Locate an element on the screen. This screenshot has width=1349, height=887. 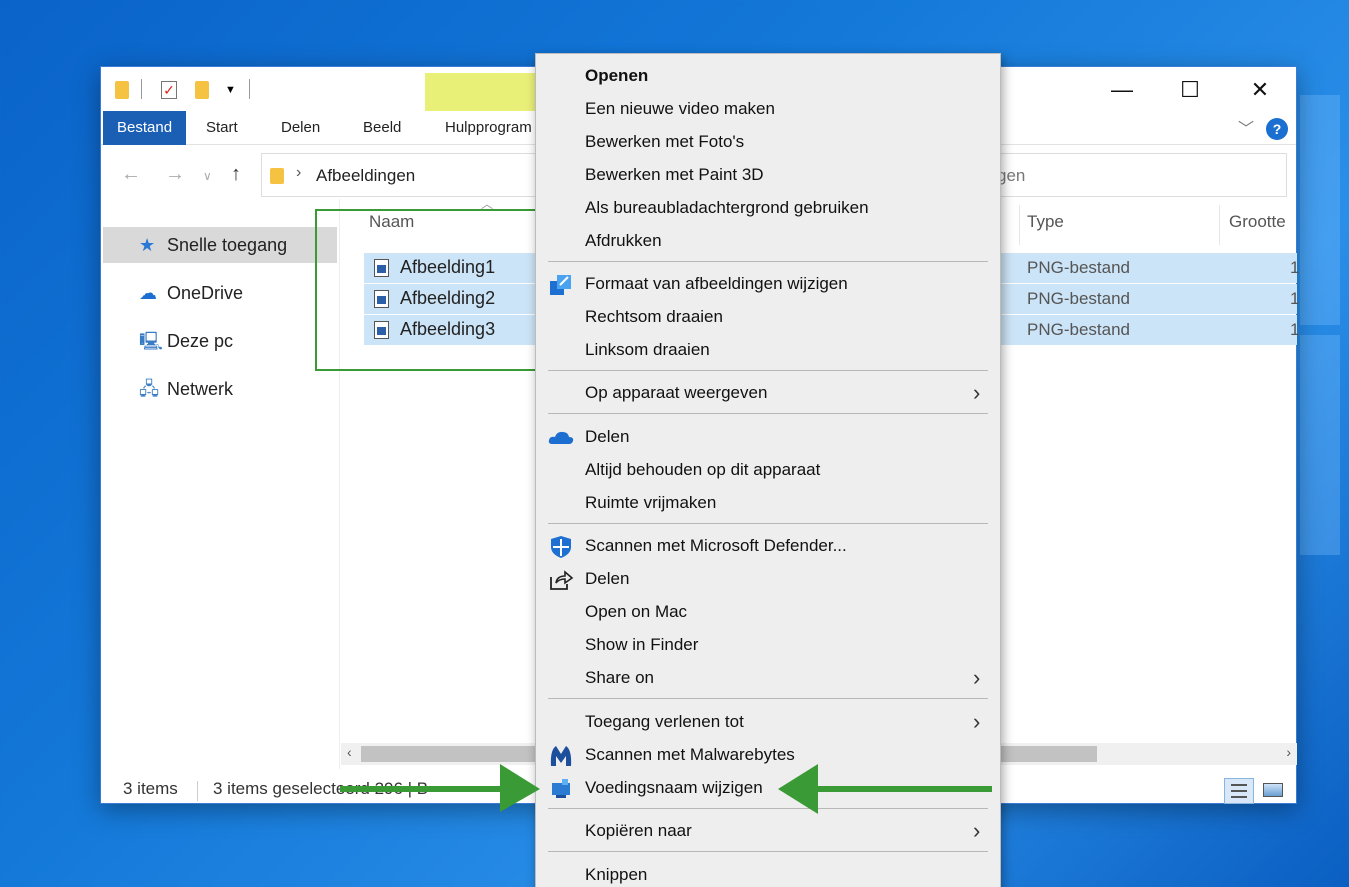
annotation-arrows is located at coordinates (666, 789).